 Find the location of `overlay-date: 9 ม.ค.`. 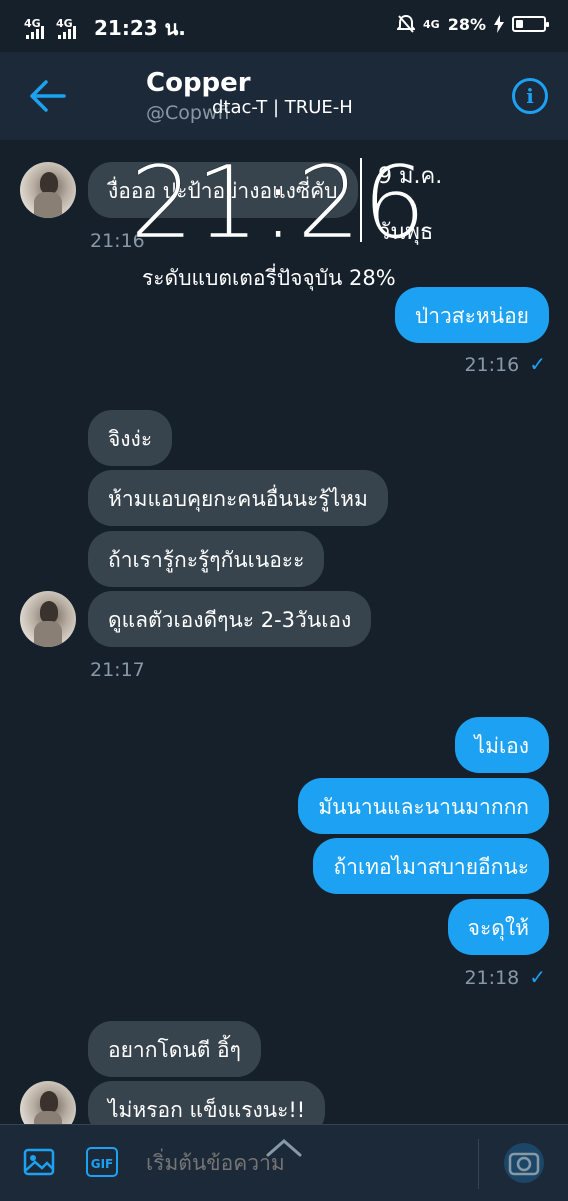

overlay-date: 9 ม.ค. is located at coordinates (410, 176).